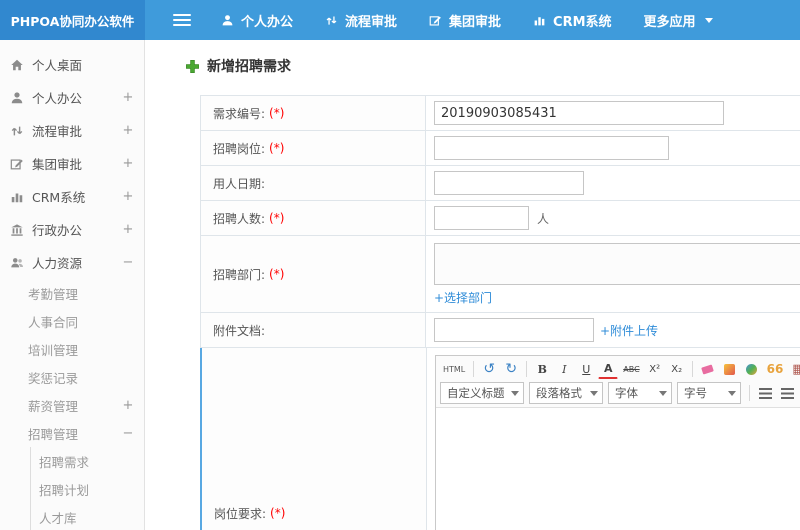  What do you see at coordinates (794, 369) in the screenshot?
I see `insert-table-button: ▦` at bounding box center [794, 369].